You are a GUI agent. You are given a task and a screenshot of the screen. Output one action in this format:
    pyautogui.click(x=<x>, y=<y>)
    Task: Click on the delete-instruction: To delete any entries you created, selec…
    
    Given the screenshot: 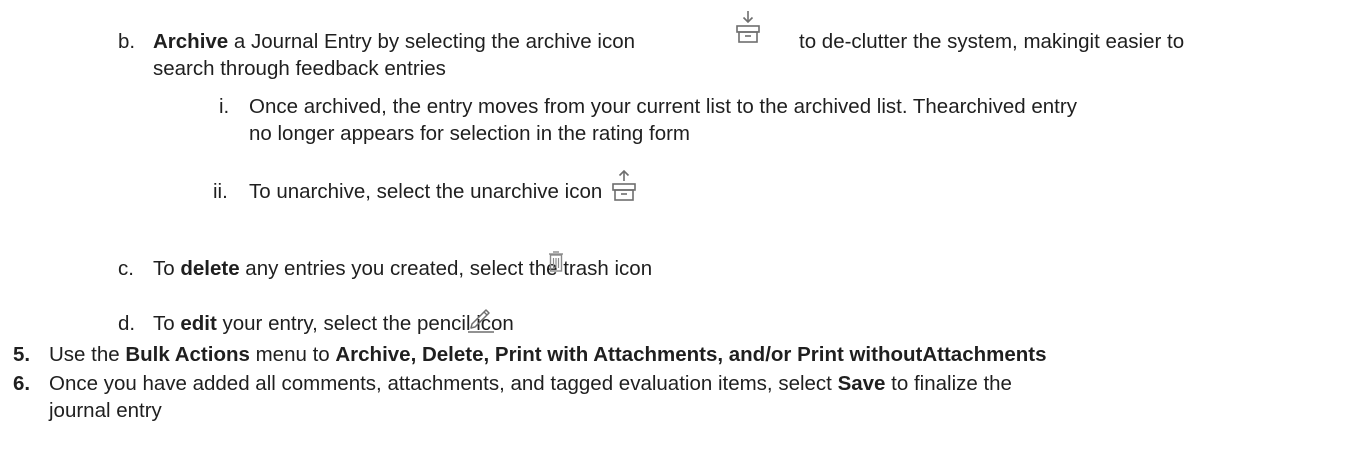 What is the action you would take?
    pyautogui.click(x=403, y=268)
    